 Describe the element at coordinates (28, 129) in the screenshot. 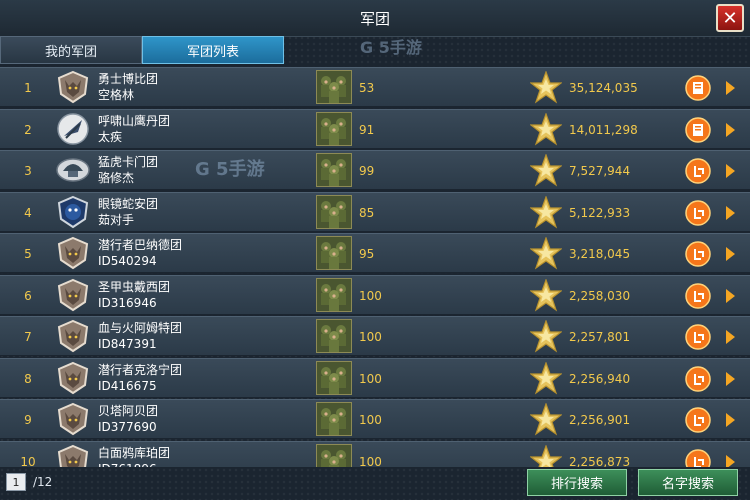

I see `row-rank: 2` at that location.